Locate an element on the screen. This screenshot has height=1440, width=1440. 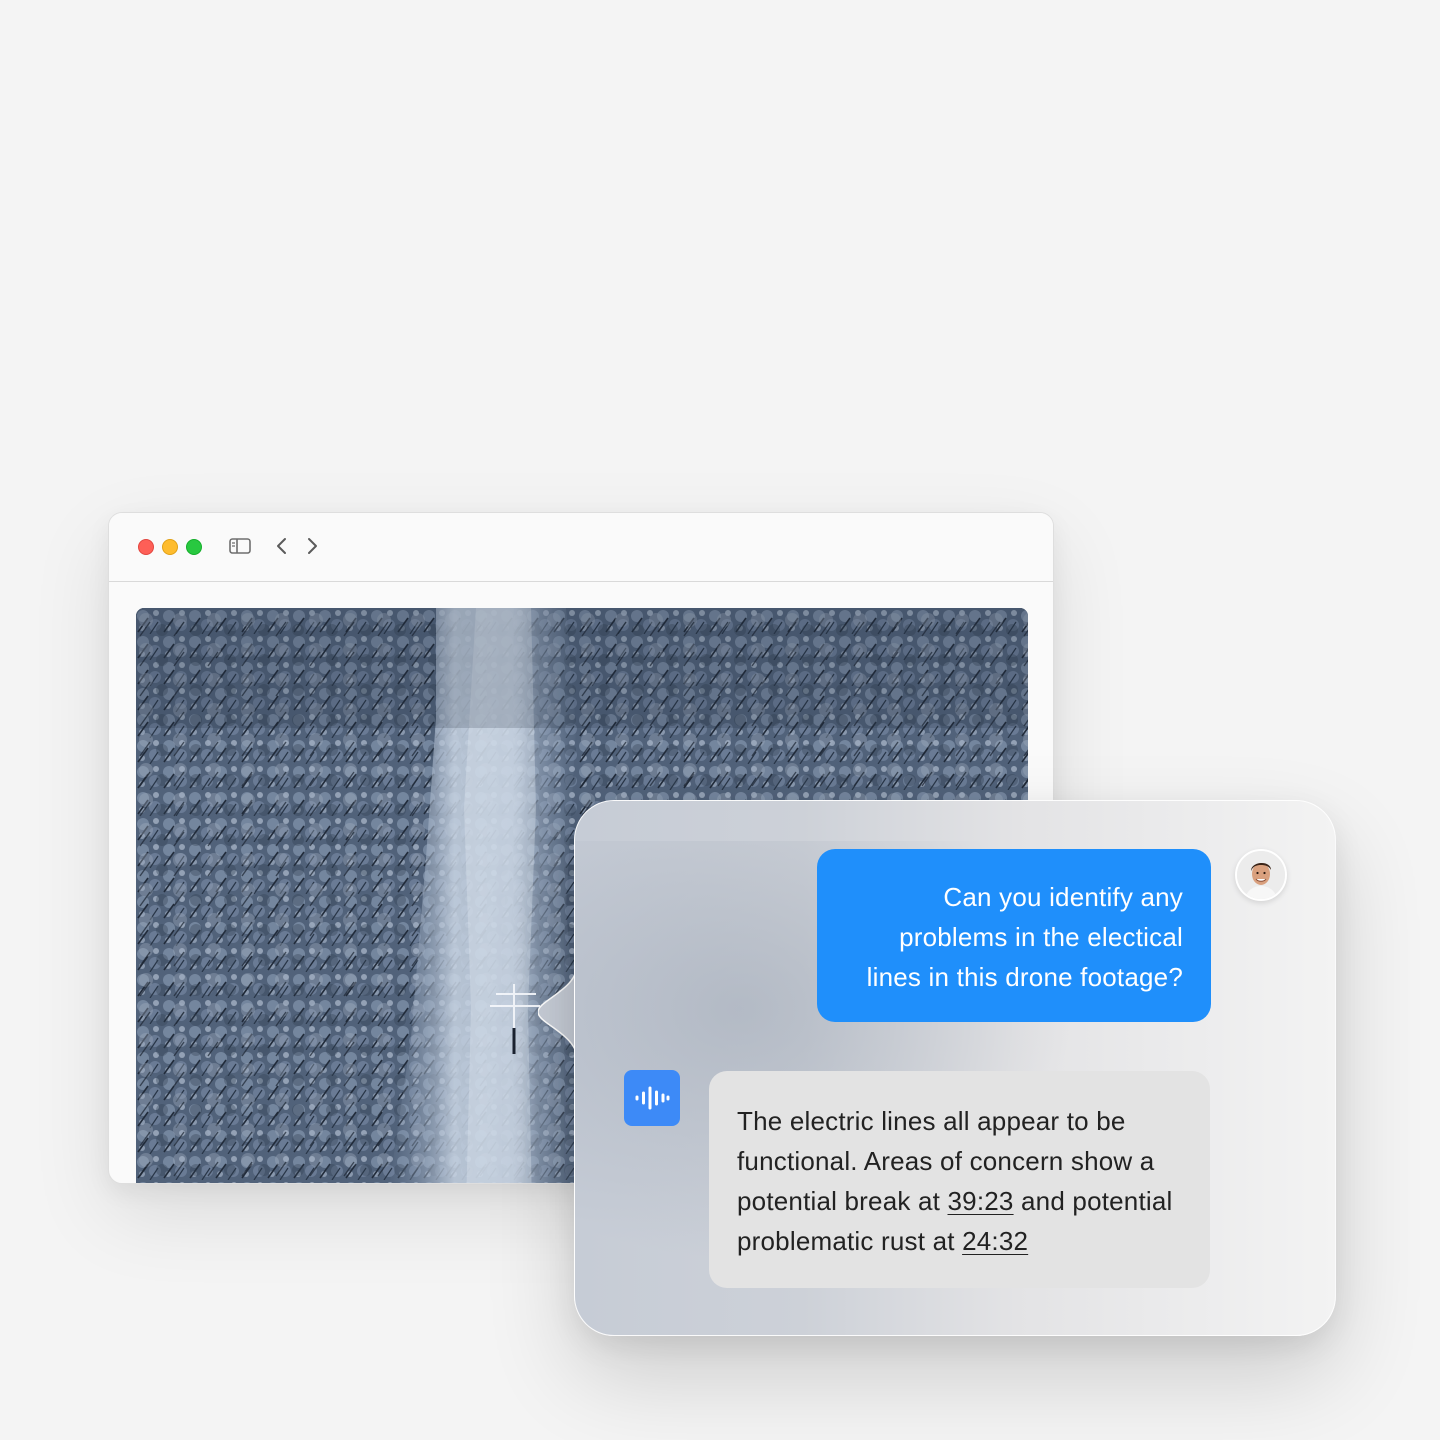
assistant-voice-icon is located at coordinates (652, 1098).